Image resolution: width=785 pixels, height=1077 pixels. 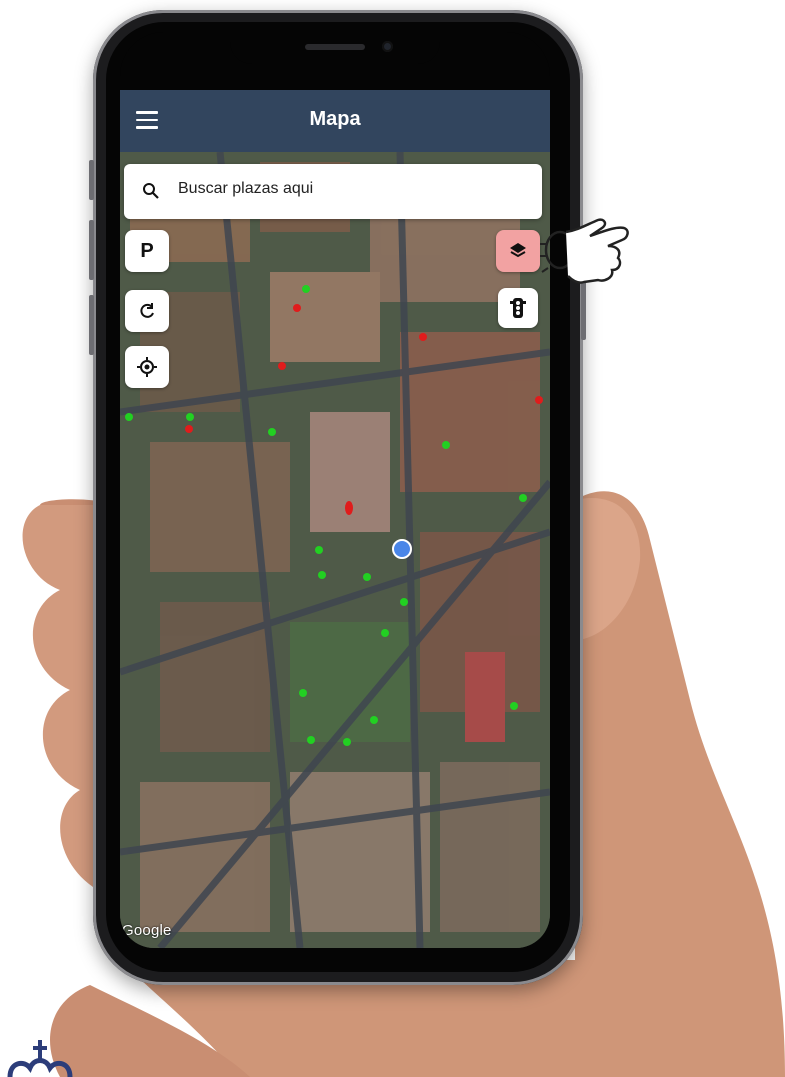 I want to click on traffic-light-icon, so click(x=518, y=308).